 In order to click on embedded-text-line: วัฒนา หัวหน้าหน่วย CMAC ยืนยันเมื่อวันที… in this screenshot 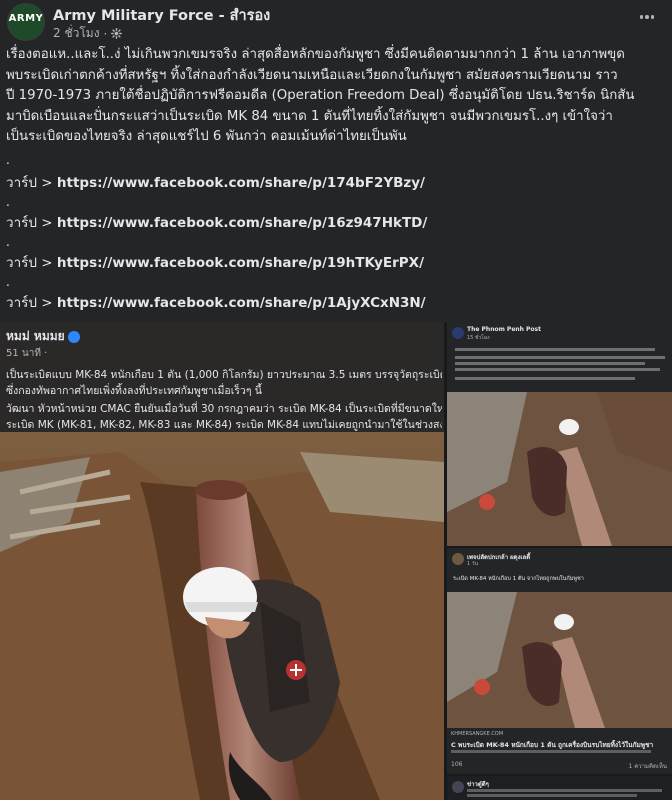, I will do `click(224, 409)`.